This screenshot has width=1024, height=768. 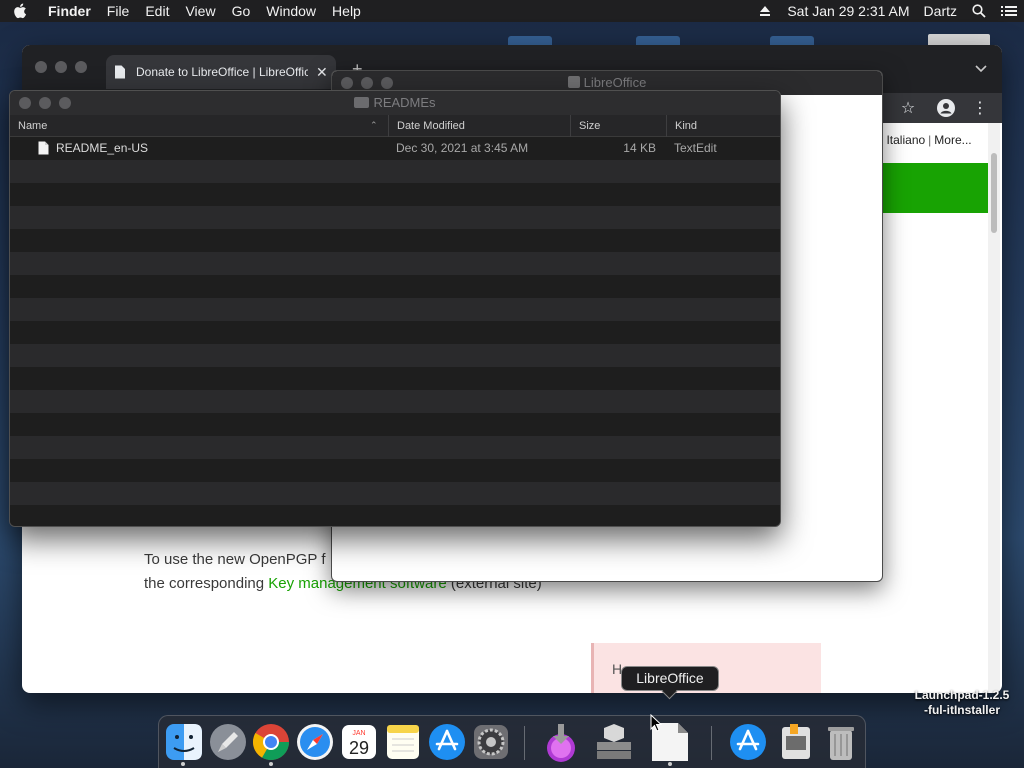 What do you see at coordinates (796, 742) in the screenshot?
I see `downloads-folder-icon` at bounding box center [796, 742].